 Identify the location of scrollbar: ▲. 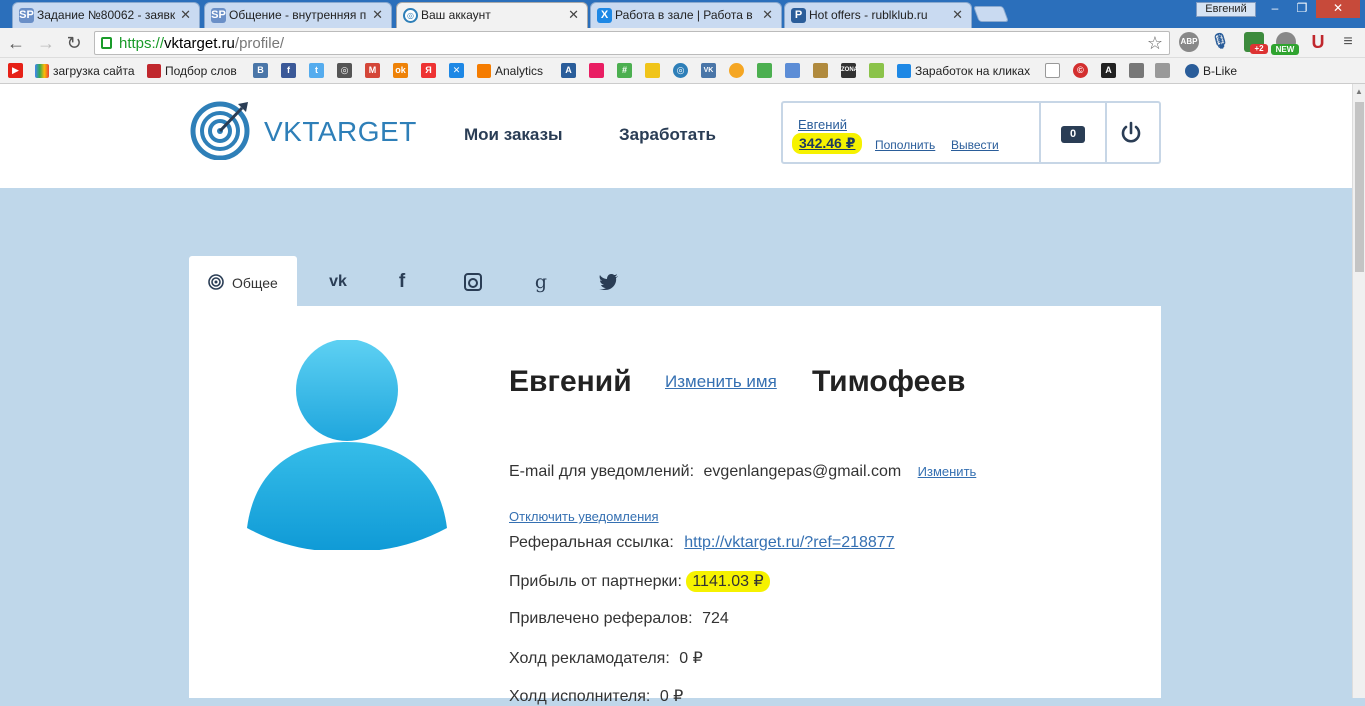
(1358, 391).